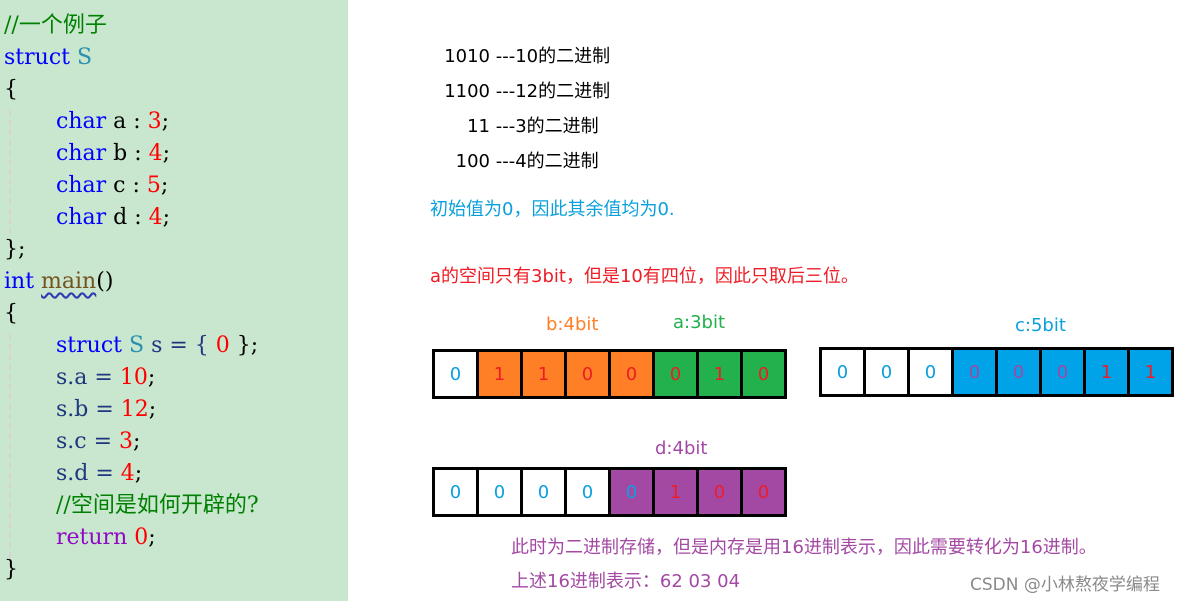 The width and height of the screenshot is (1197, 601). Describe the element at coordinates (609, 374) in the screenshot. I see `byte-1-bits: 01100010` at that location.